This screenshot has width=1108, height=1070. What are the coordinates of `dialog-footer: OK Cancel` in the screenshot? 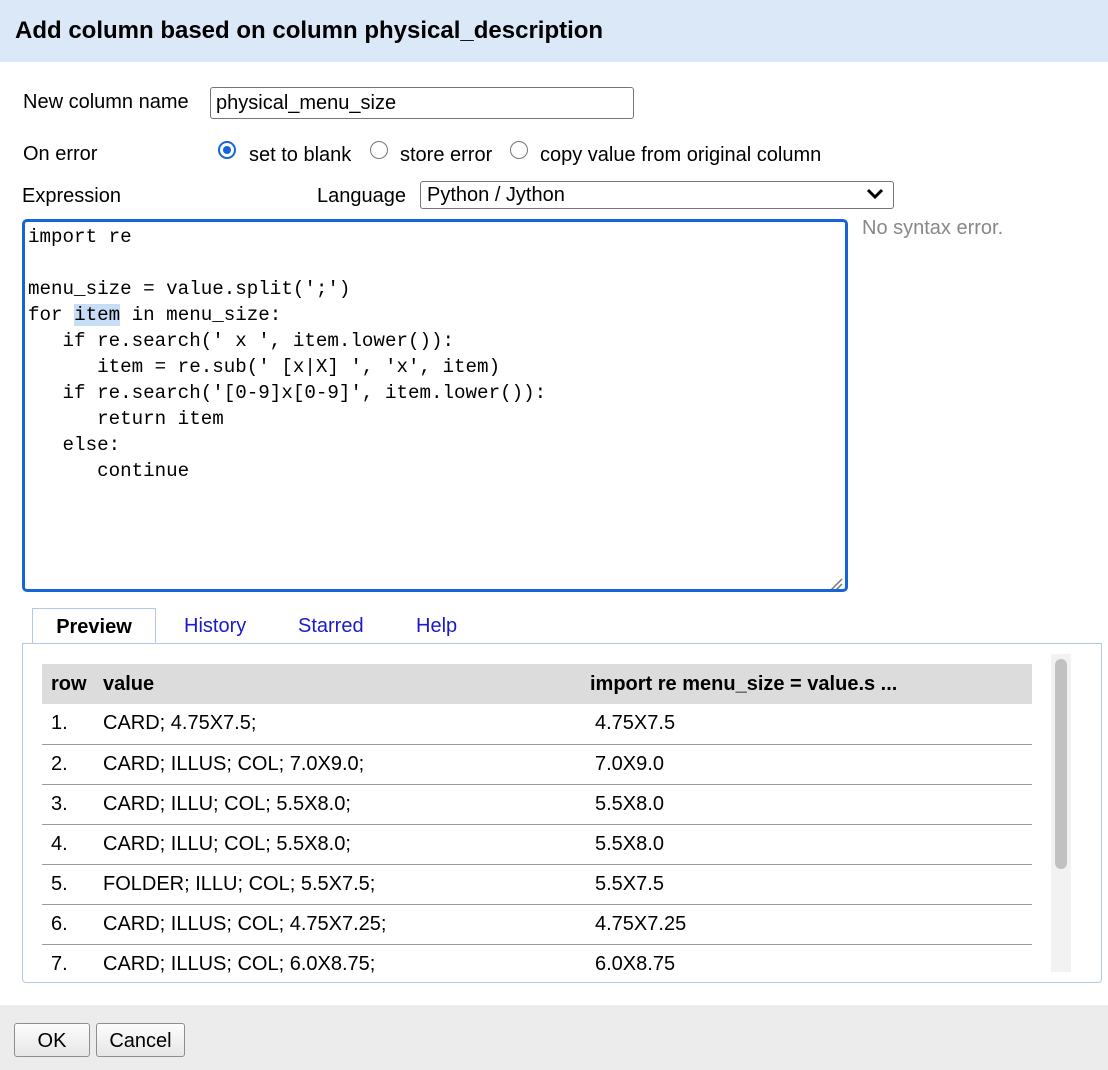 It's located at (554, 1037).